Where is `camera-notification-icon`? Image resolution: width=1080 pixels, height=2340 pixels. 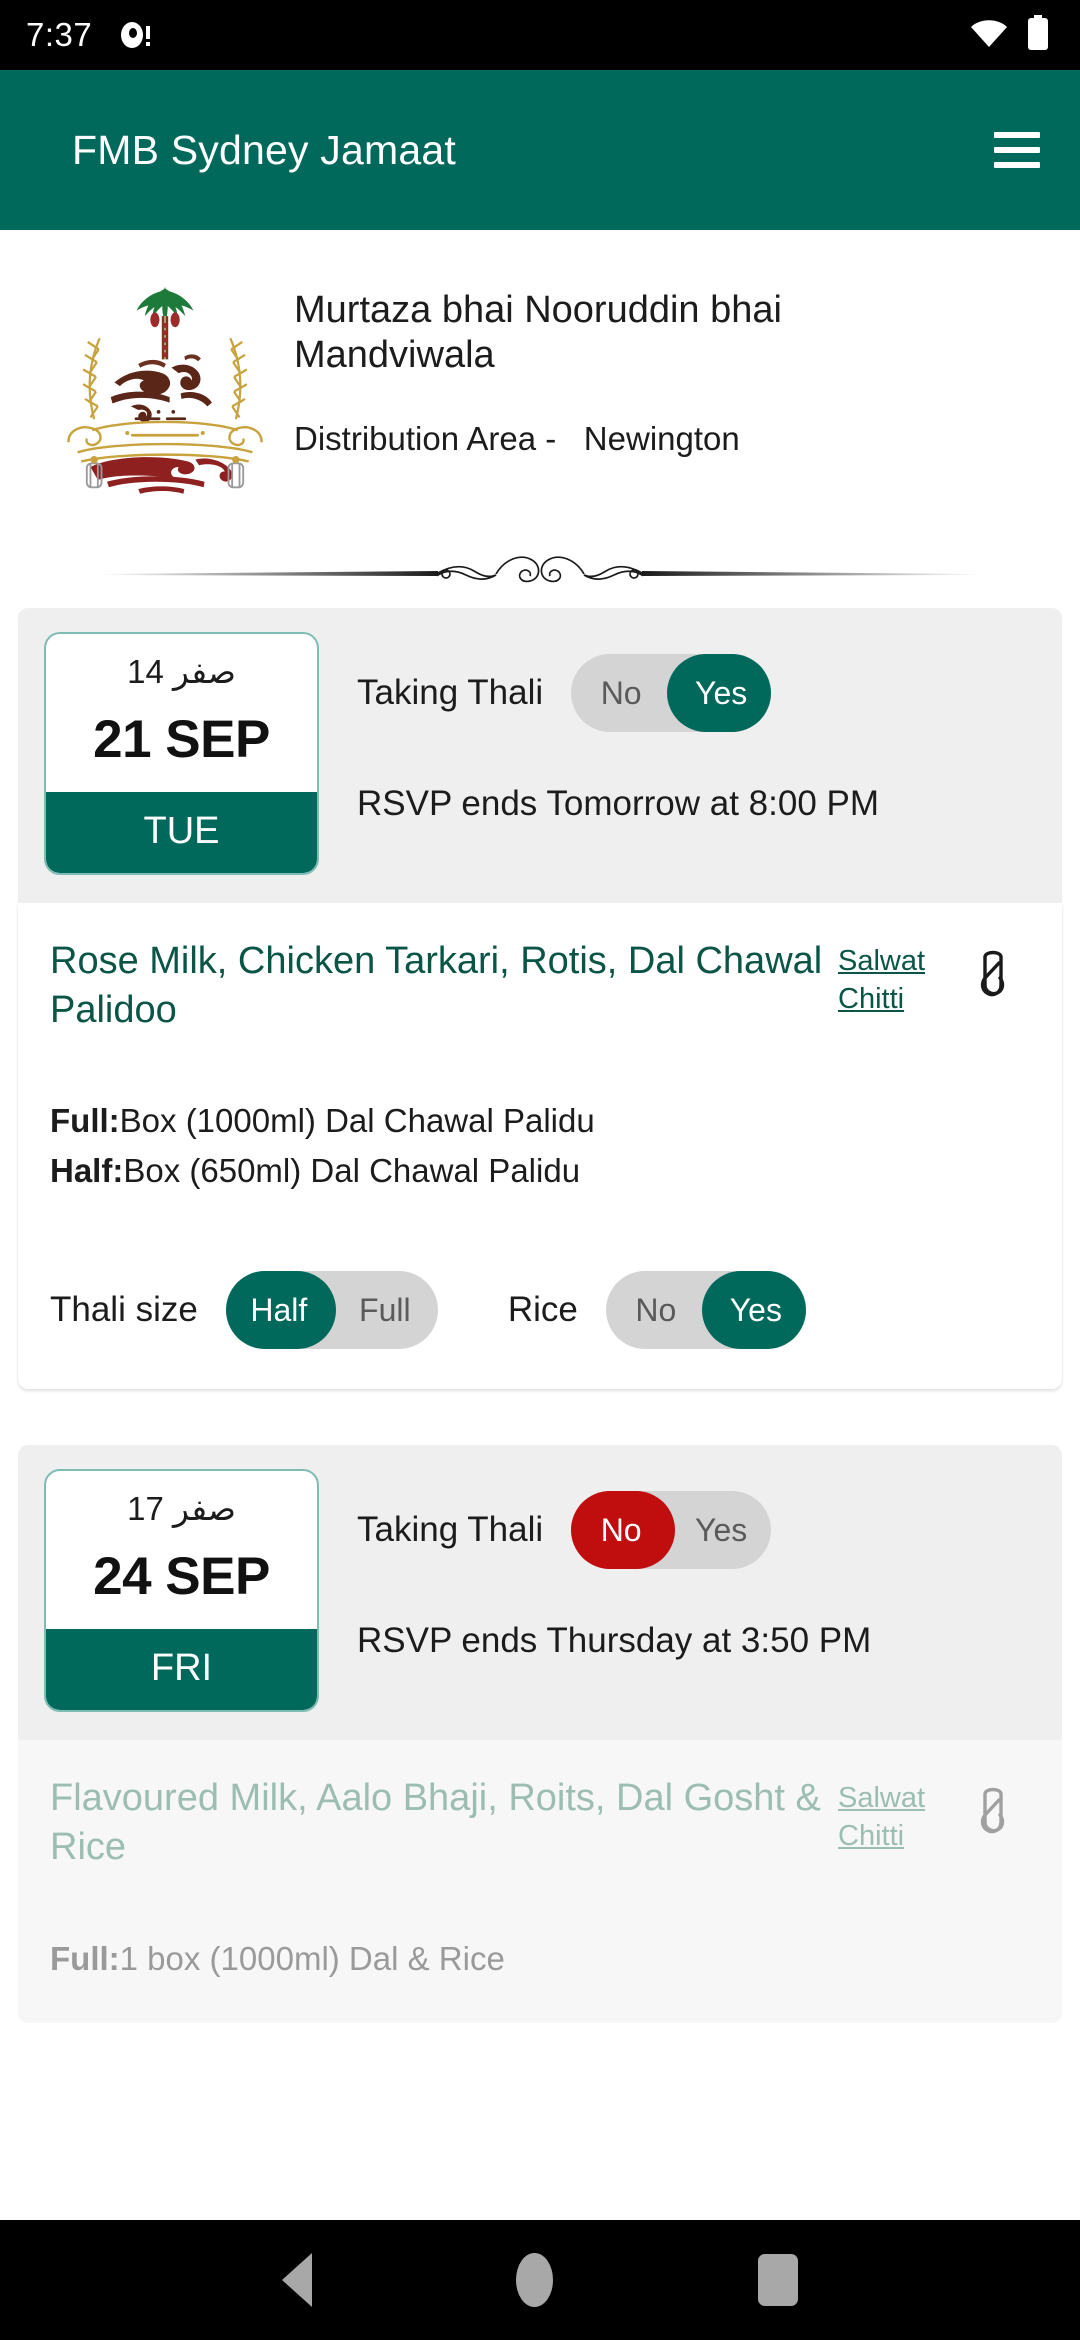
camera-notification-icon is located at coordinates (135, 35).